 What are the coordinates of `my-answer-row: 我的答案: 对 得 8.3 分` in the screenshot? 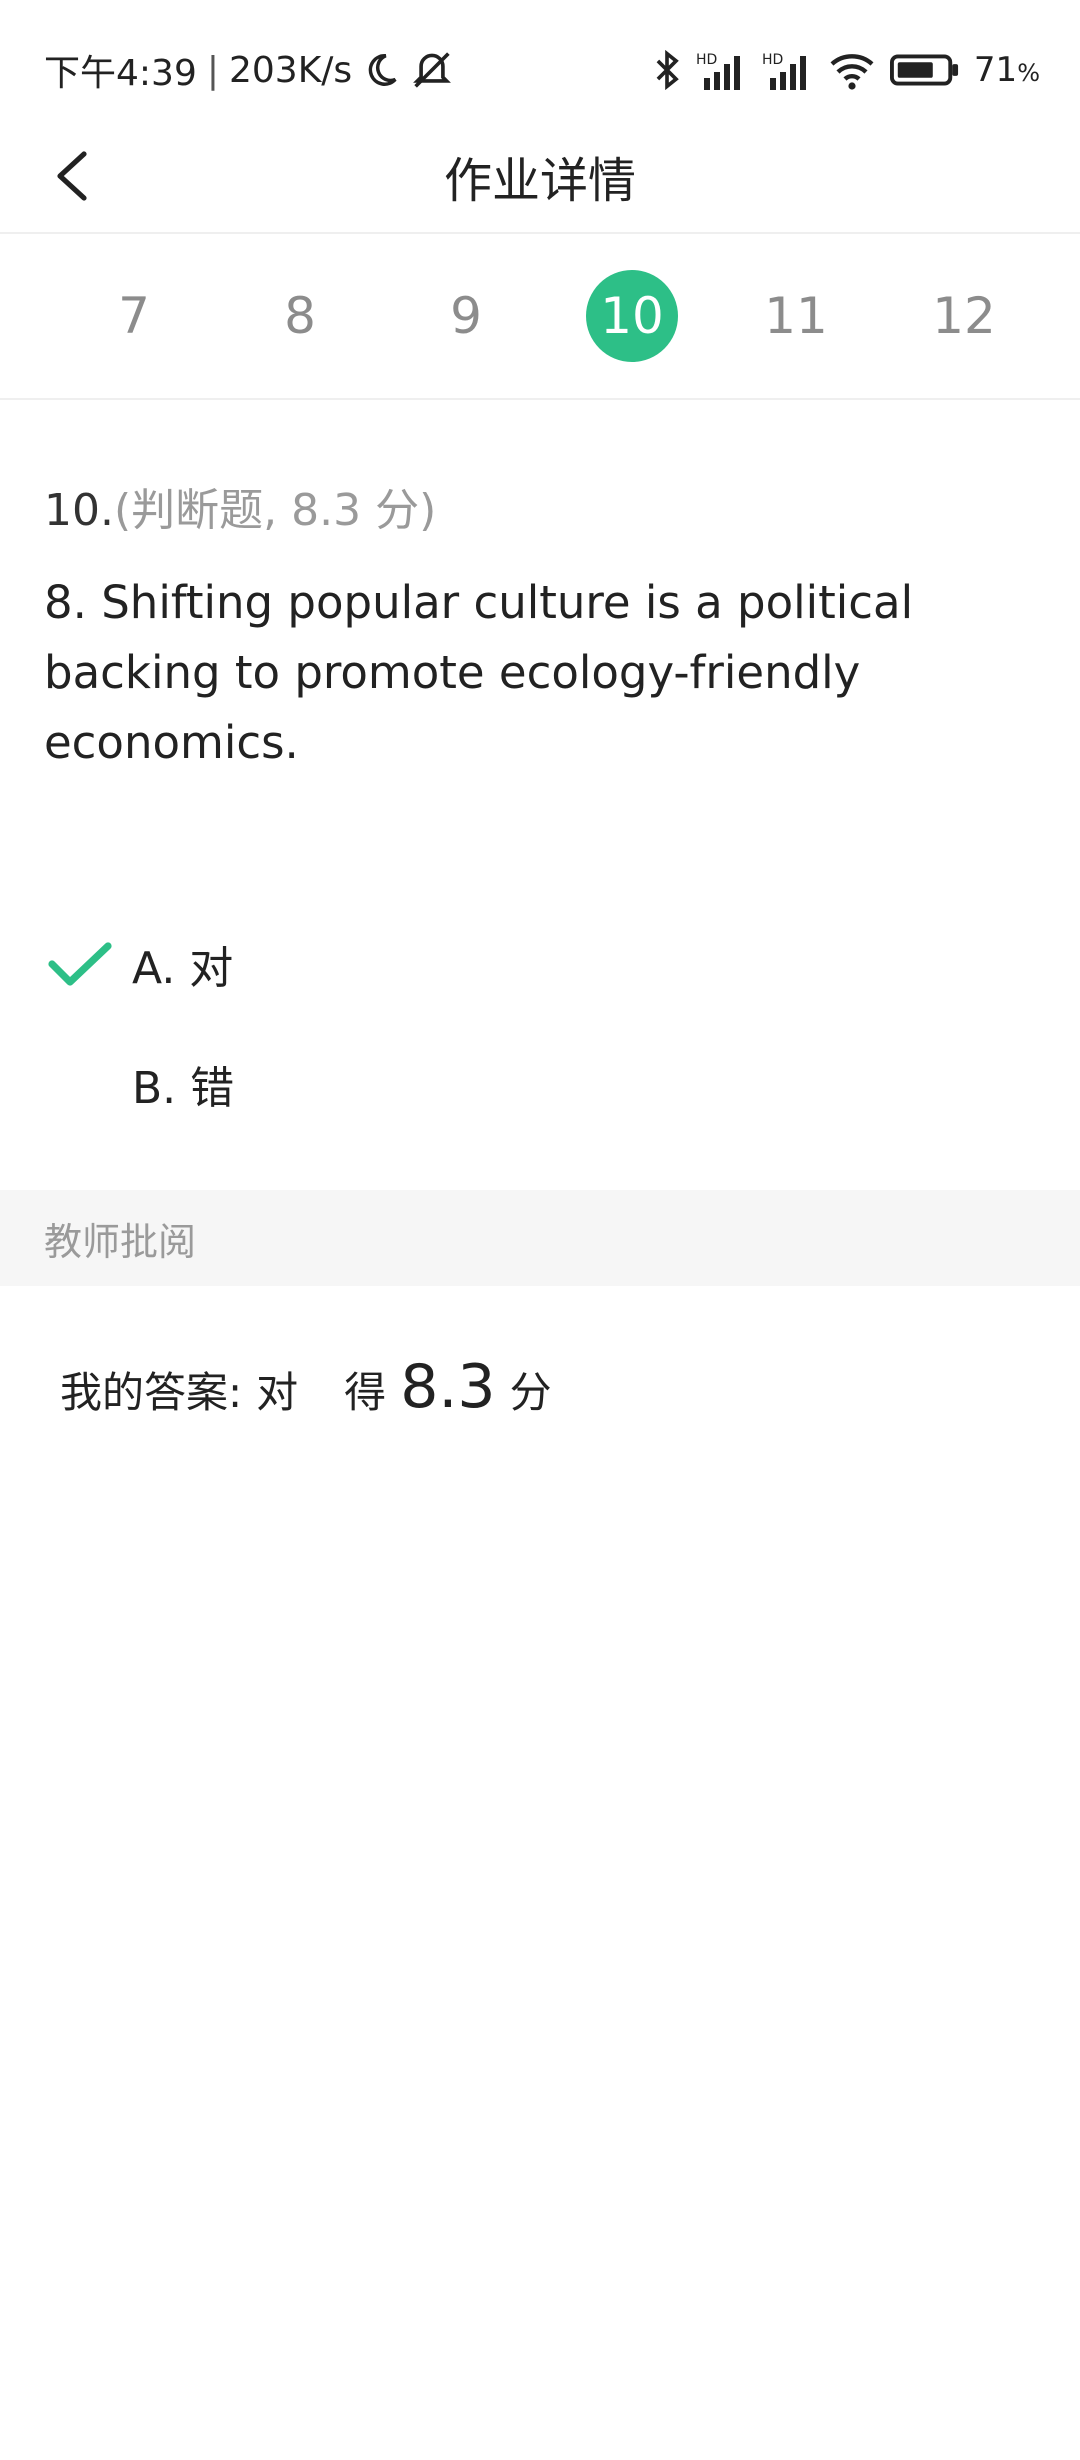 It's located at (306, 1387).